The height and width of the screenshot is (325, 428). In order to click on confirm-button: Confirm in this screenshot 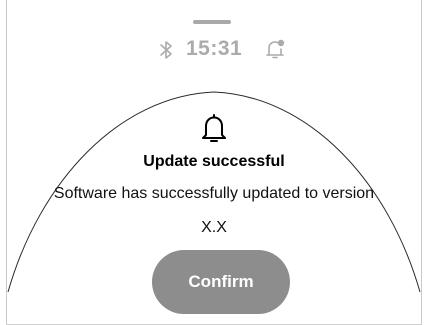, I will do `click(221, 282)`.